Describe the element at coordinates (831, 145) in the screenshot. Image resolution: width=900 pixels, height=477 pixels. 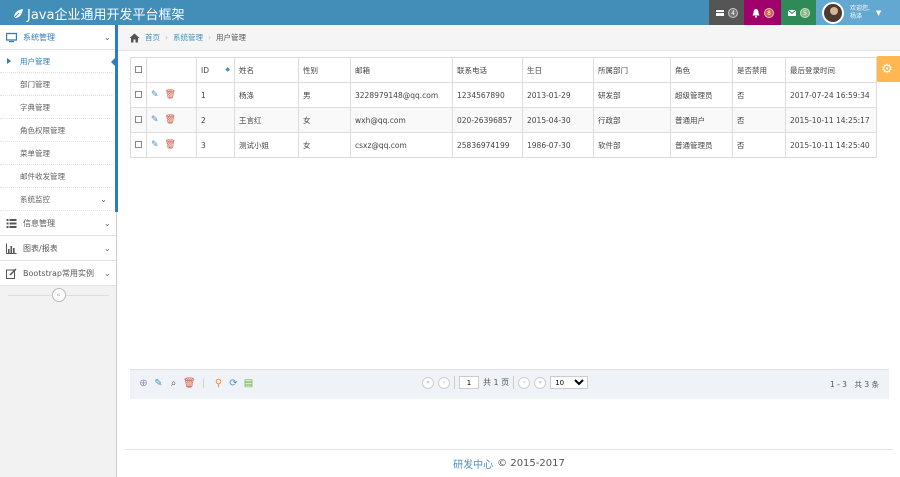
I see `cell-last-login: 2015-10-11 14:25:40` at that location.